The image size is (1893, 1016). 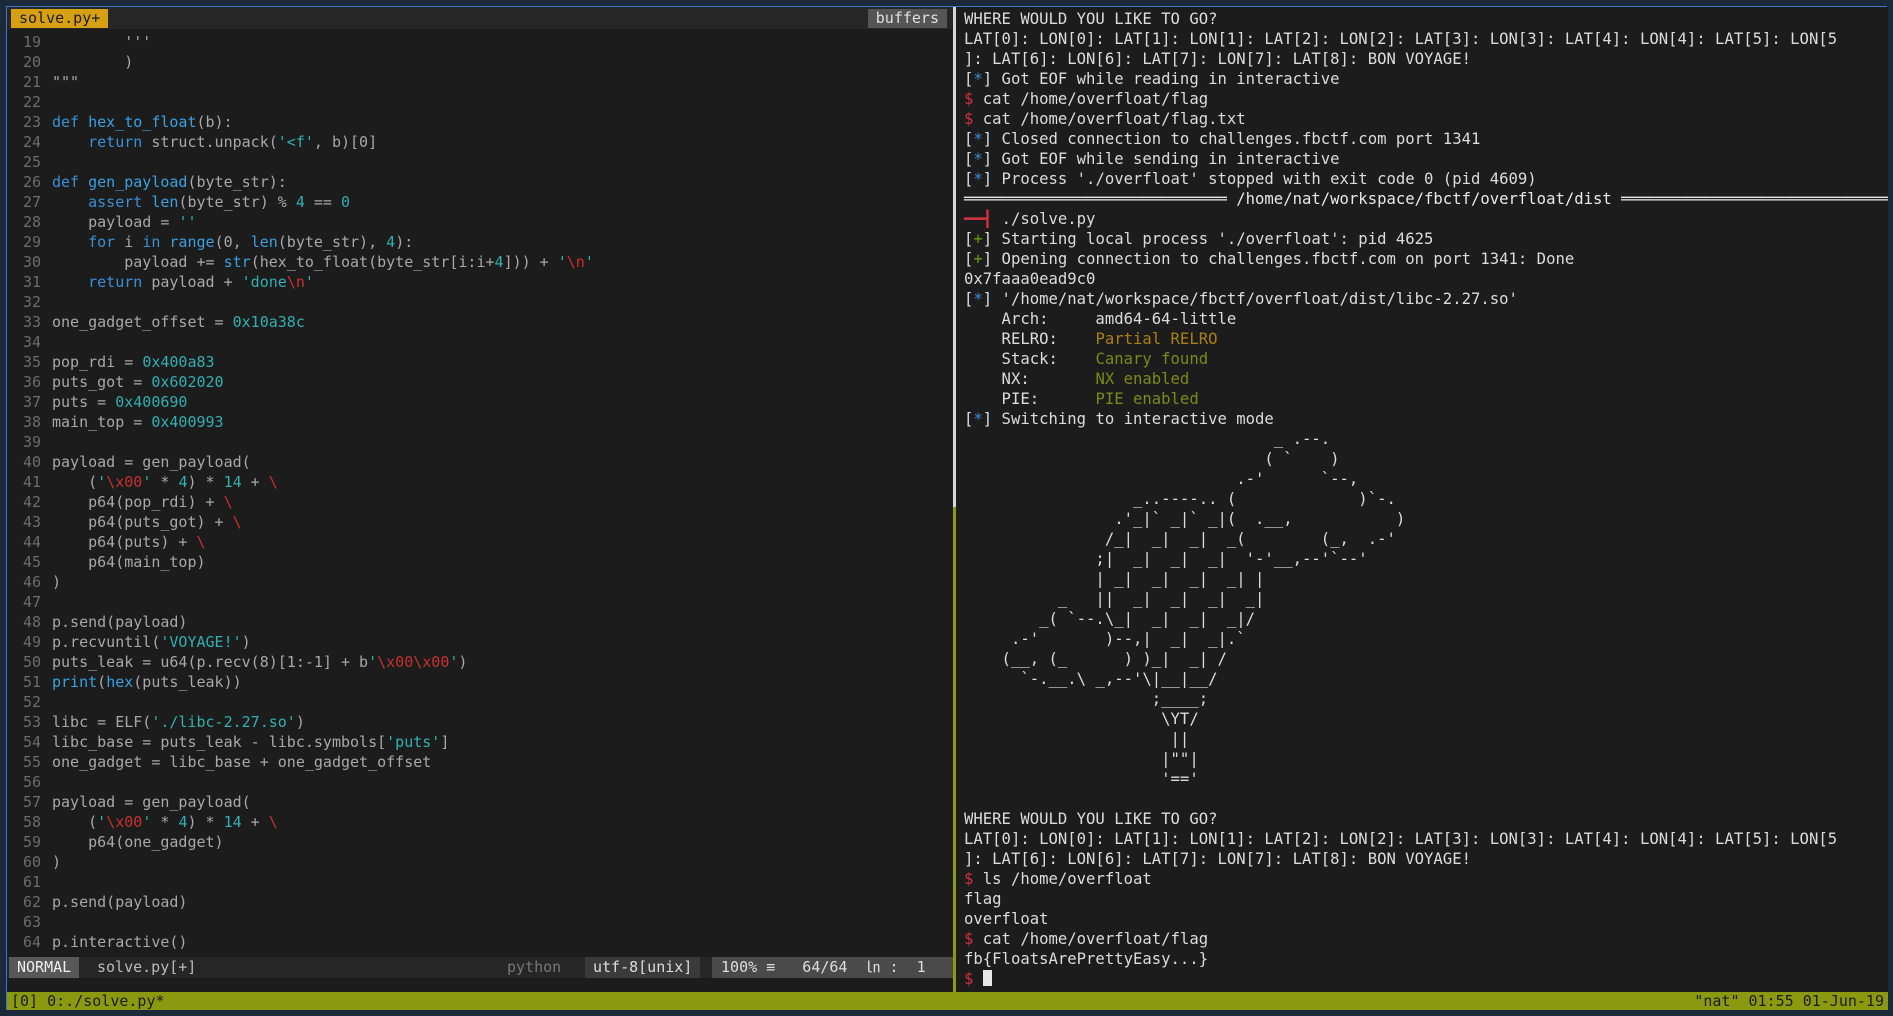 What do you see at coordinates (480, 702) in the screenshot?
I see `code-line: 52` at bounding box center [480, 702].